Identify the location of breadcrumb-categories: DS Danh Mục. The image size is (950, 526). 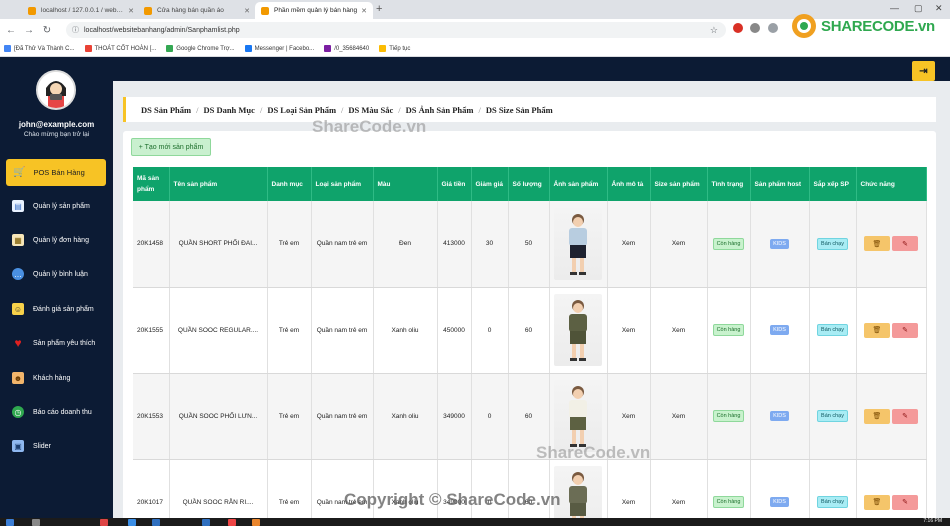
(228, 110).